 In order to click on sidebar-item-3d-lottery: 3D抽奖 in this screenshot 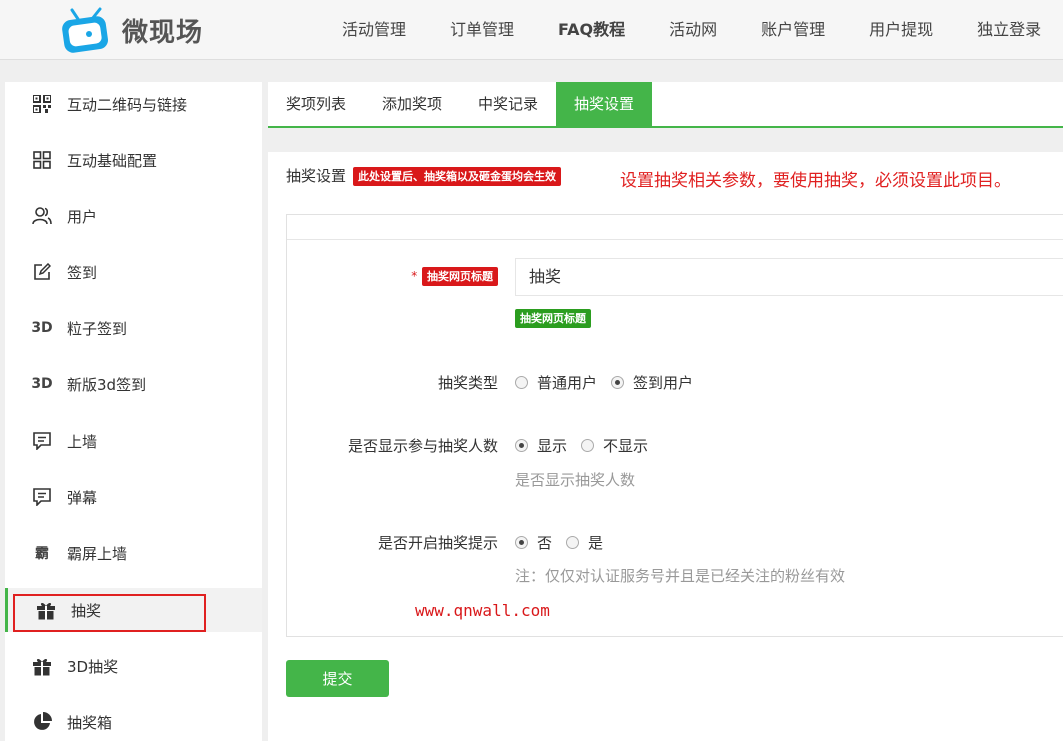, I will do `click(133, 666)`.